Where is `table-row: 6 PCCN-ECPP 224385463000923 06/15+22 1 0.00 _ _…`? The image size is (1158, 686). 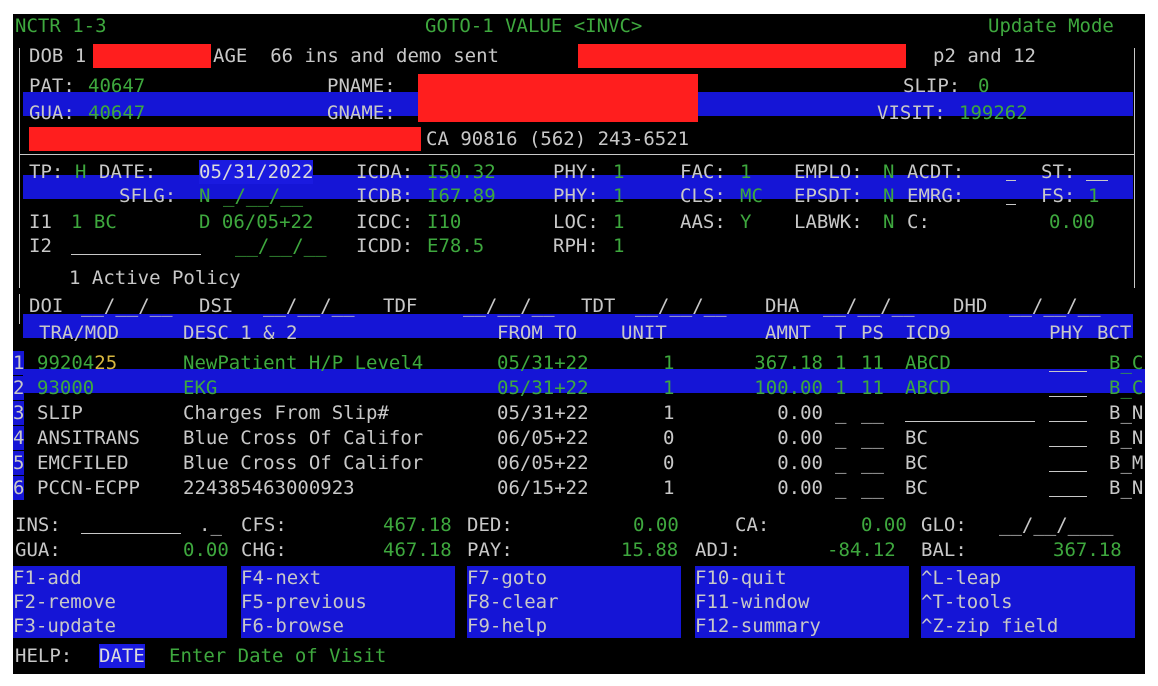 table-row: 6 PCCN-ECPP 224385463000923 06/15+22 1 0.00 _ _… is located at coordinates (579, 488).